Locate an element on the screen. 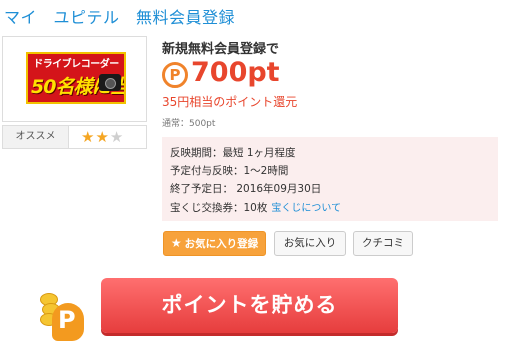 This screenshot has height=350, width=505. add-favorite-button: ★ お気に入り登録 is located at coordinates (214, 243).